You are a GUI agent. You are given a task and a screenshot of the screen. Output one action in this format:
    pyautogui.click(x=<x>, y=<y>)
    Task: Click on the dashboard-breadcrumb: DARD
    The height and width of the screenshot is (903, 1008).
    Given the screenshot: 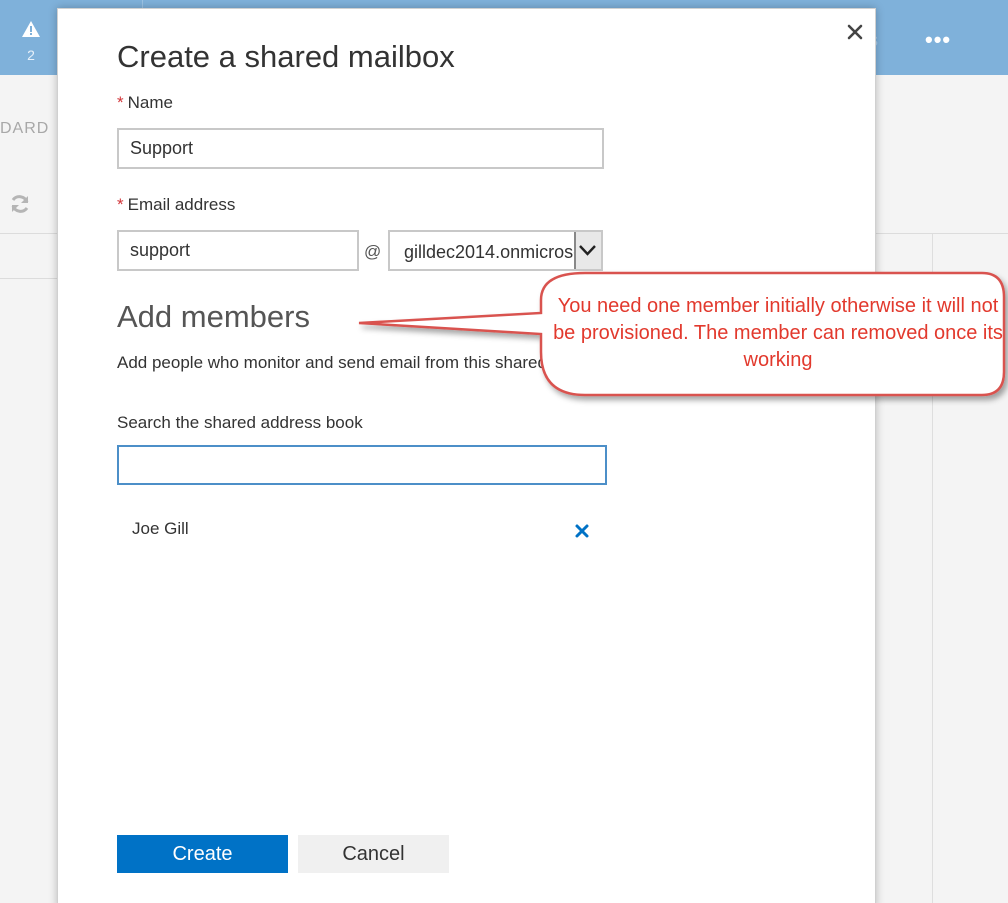 What is the action you would take?
    pyautogui.click(x=24, y=129)
    